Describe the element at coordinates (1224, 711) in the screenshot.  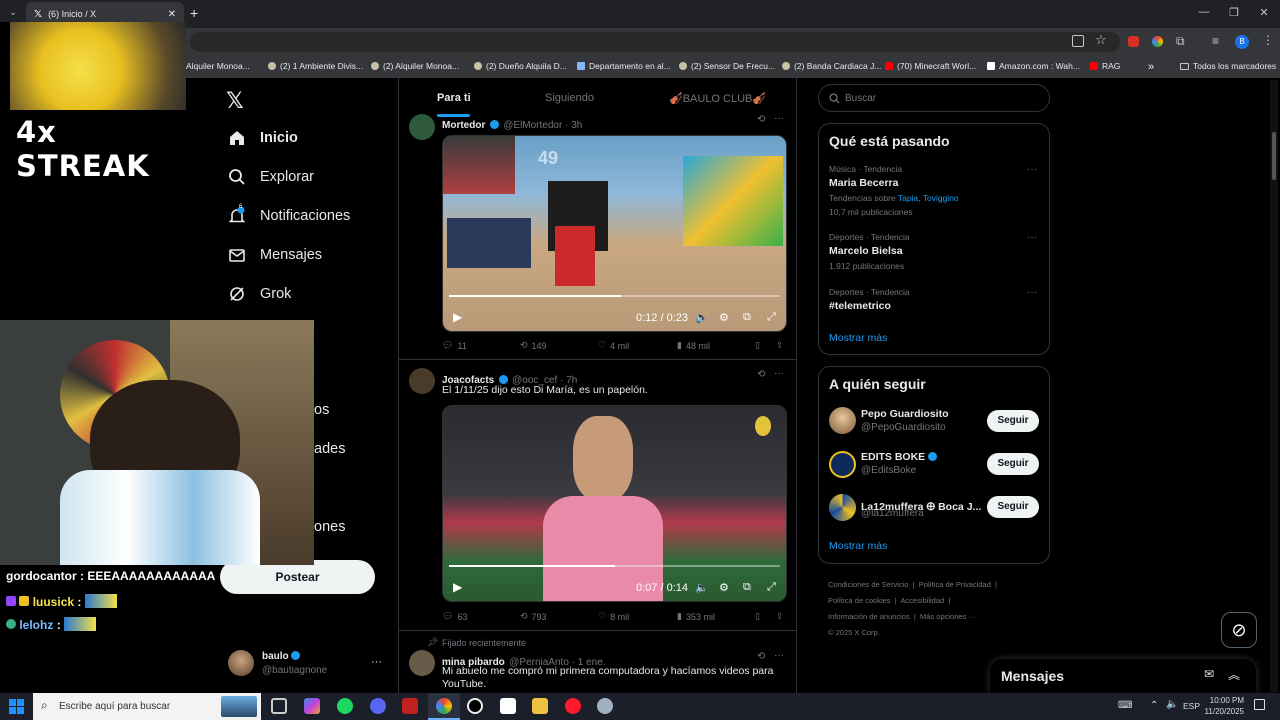
I see `taskbar-date: 11/20/2025` at that location.